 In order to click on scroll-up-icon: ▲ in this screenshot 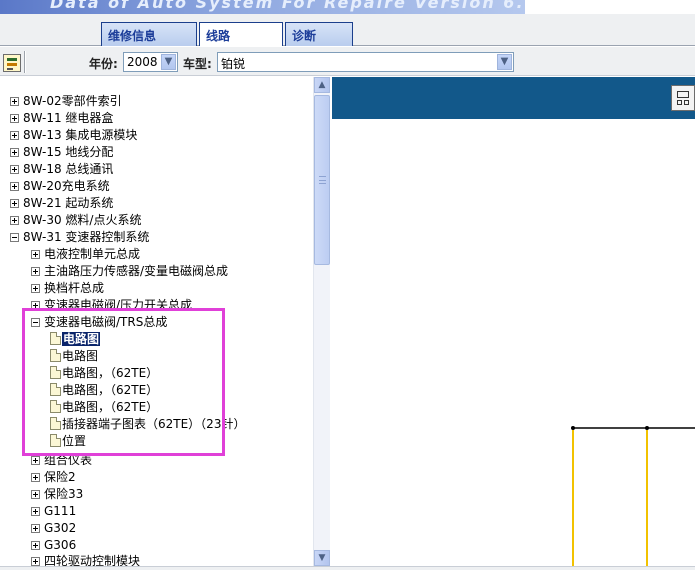, I will do `click(322, 85)`.